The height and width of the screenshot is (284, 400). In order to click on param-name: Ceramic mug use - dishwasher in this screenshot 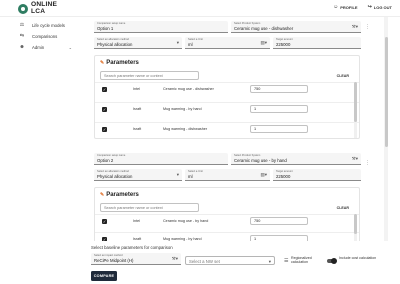, I will do `click(188, 88)`.